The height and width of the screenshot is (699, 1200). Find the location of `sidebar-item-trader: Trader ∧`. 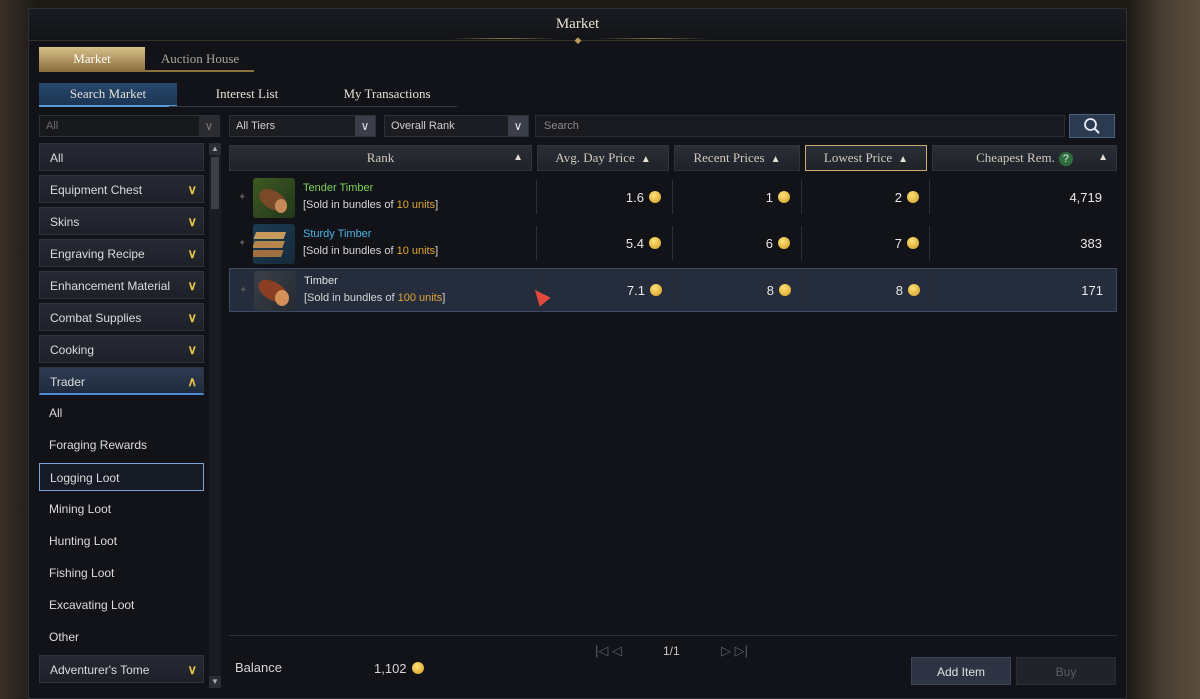

sidebar-item-trader: Trader ∧ is located at coordinates (121, 381).